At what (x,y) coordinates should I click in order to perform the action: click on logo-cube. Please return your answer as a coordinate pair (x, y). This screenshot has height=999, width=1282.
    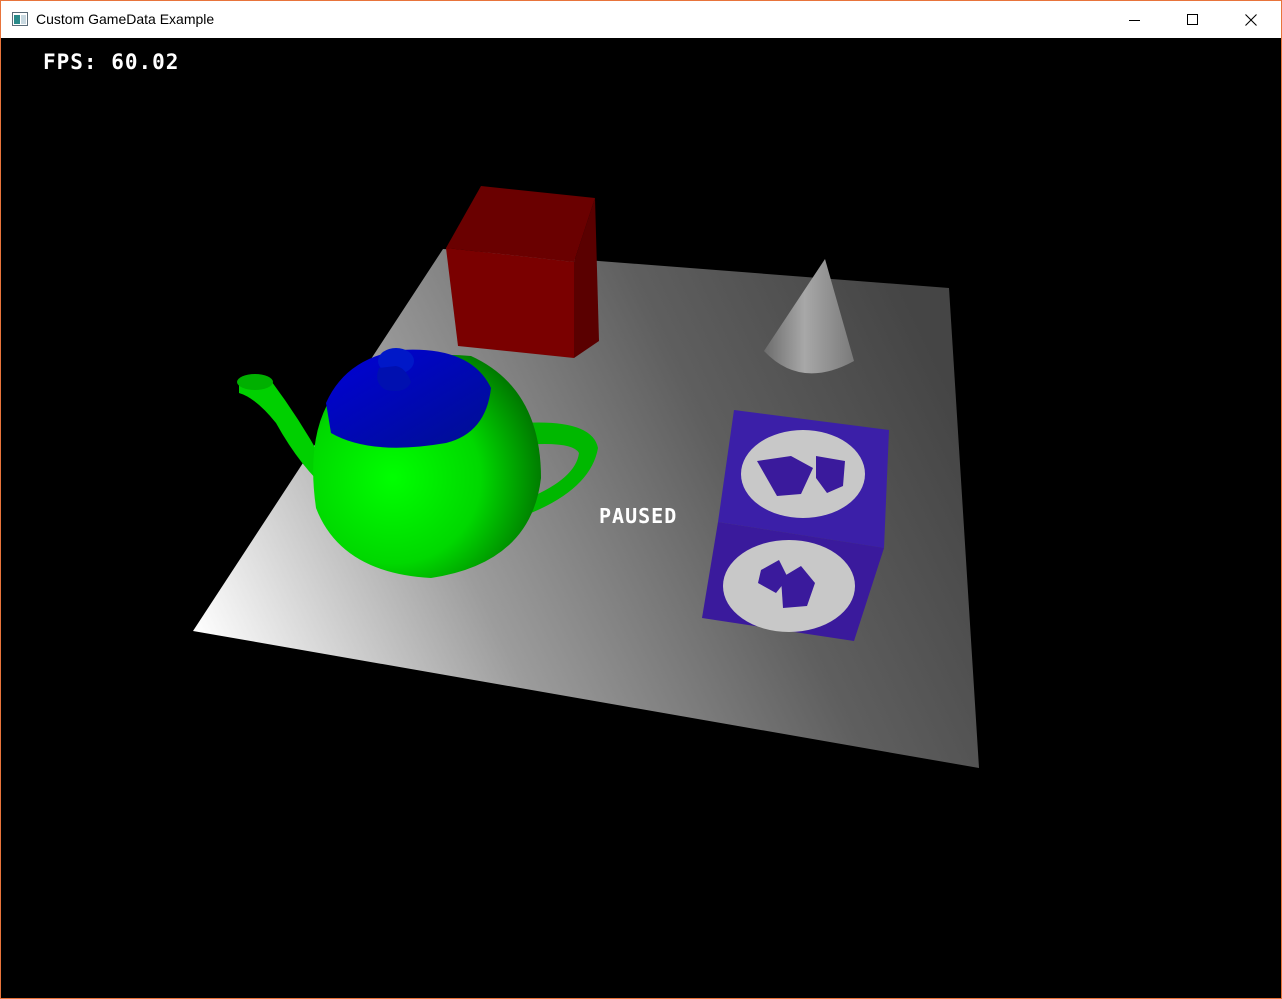
    Looking at the image, I should click on (795, 525).